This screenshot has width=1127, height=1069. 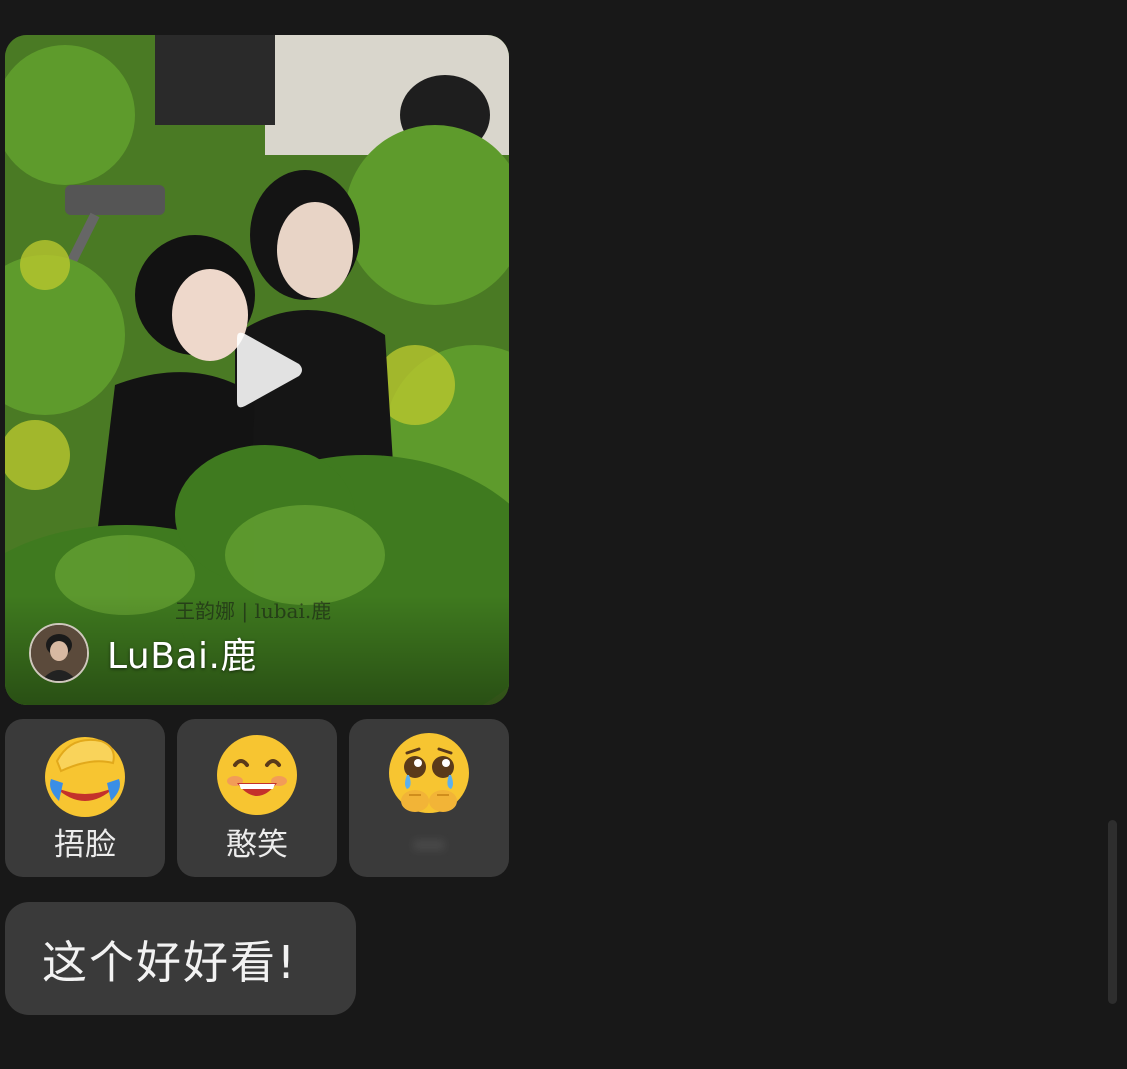 I want to click on teary-eyes-emoji-icon, so click(x=429, y=773).